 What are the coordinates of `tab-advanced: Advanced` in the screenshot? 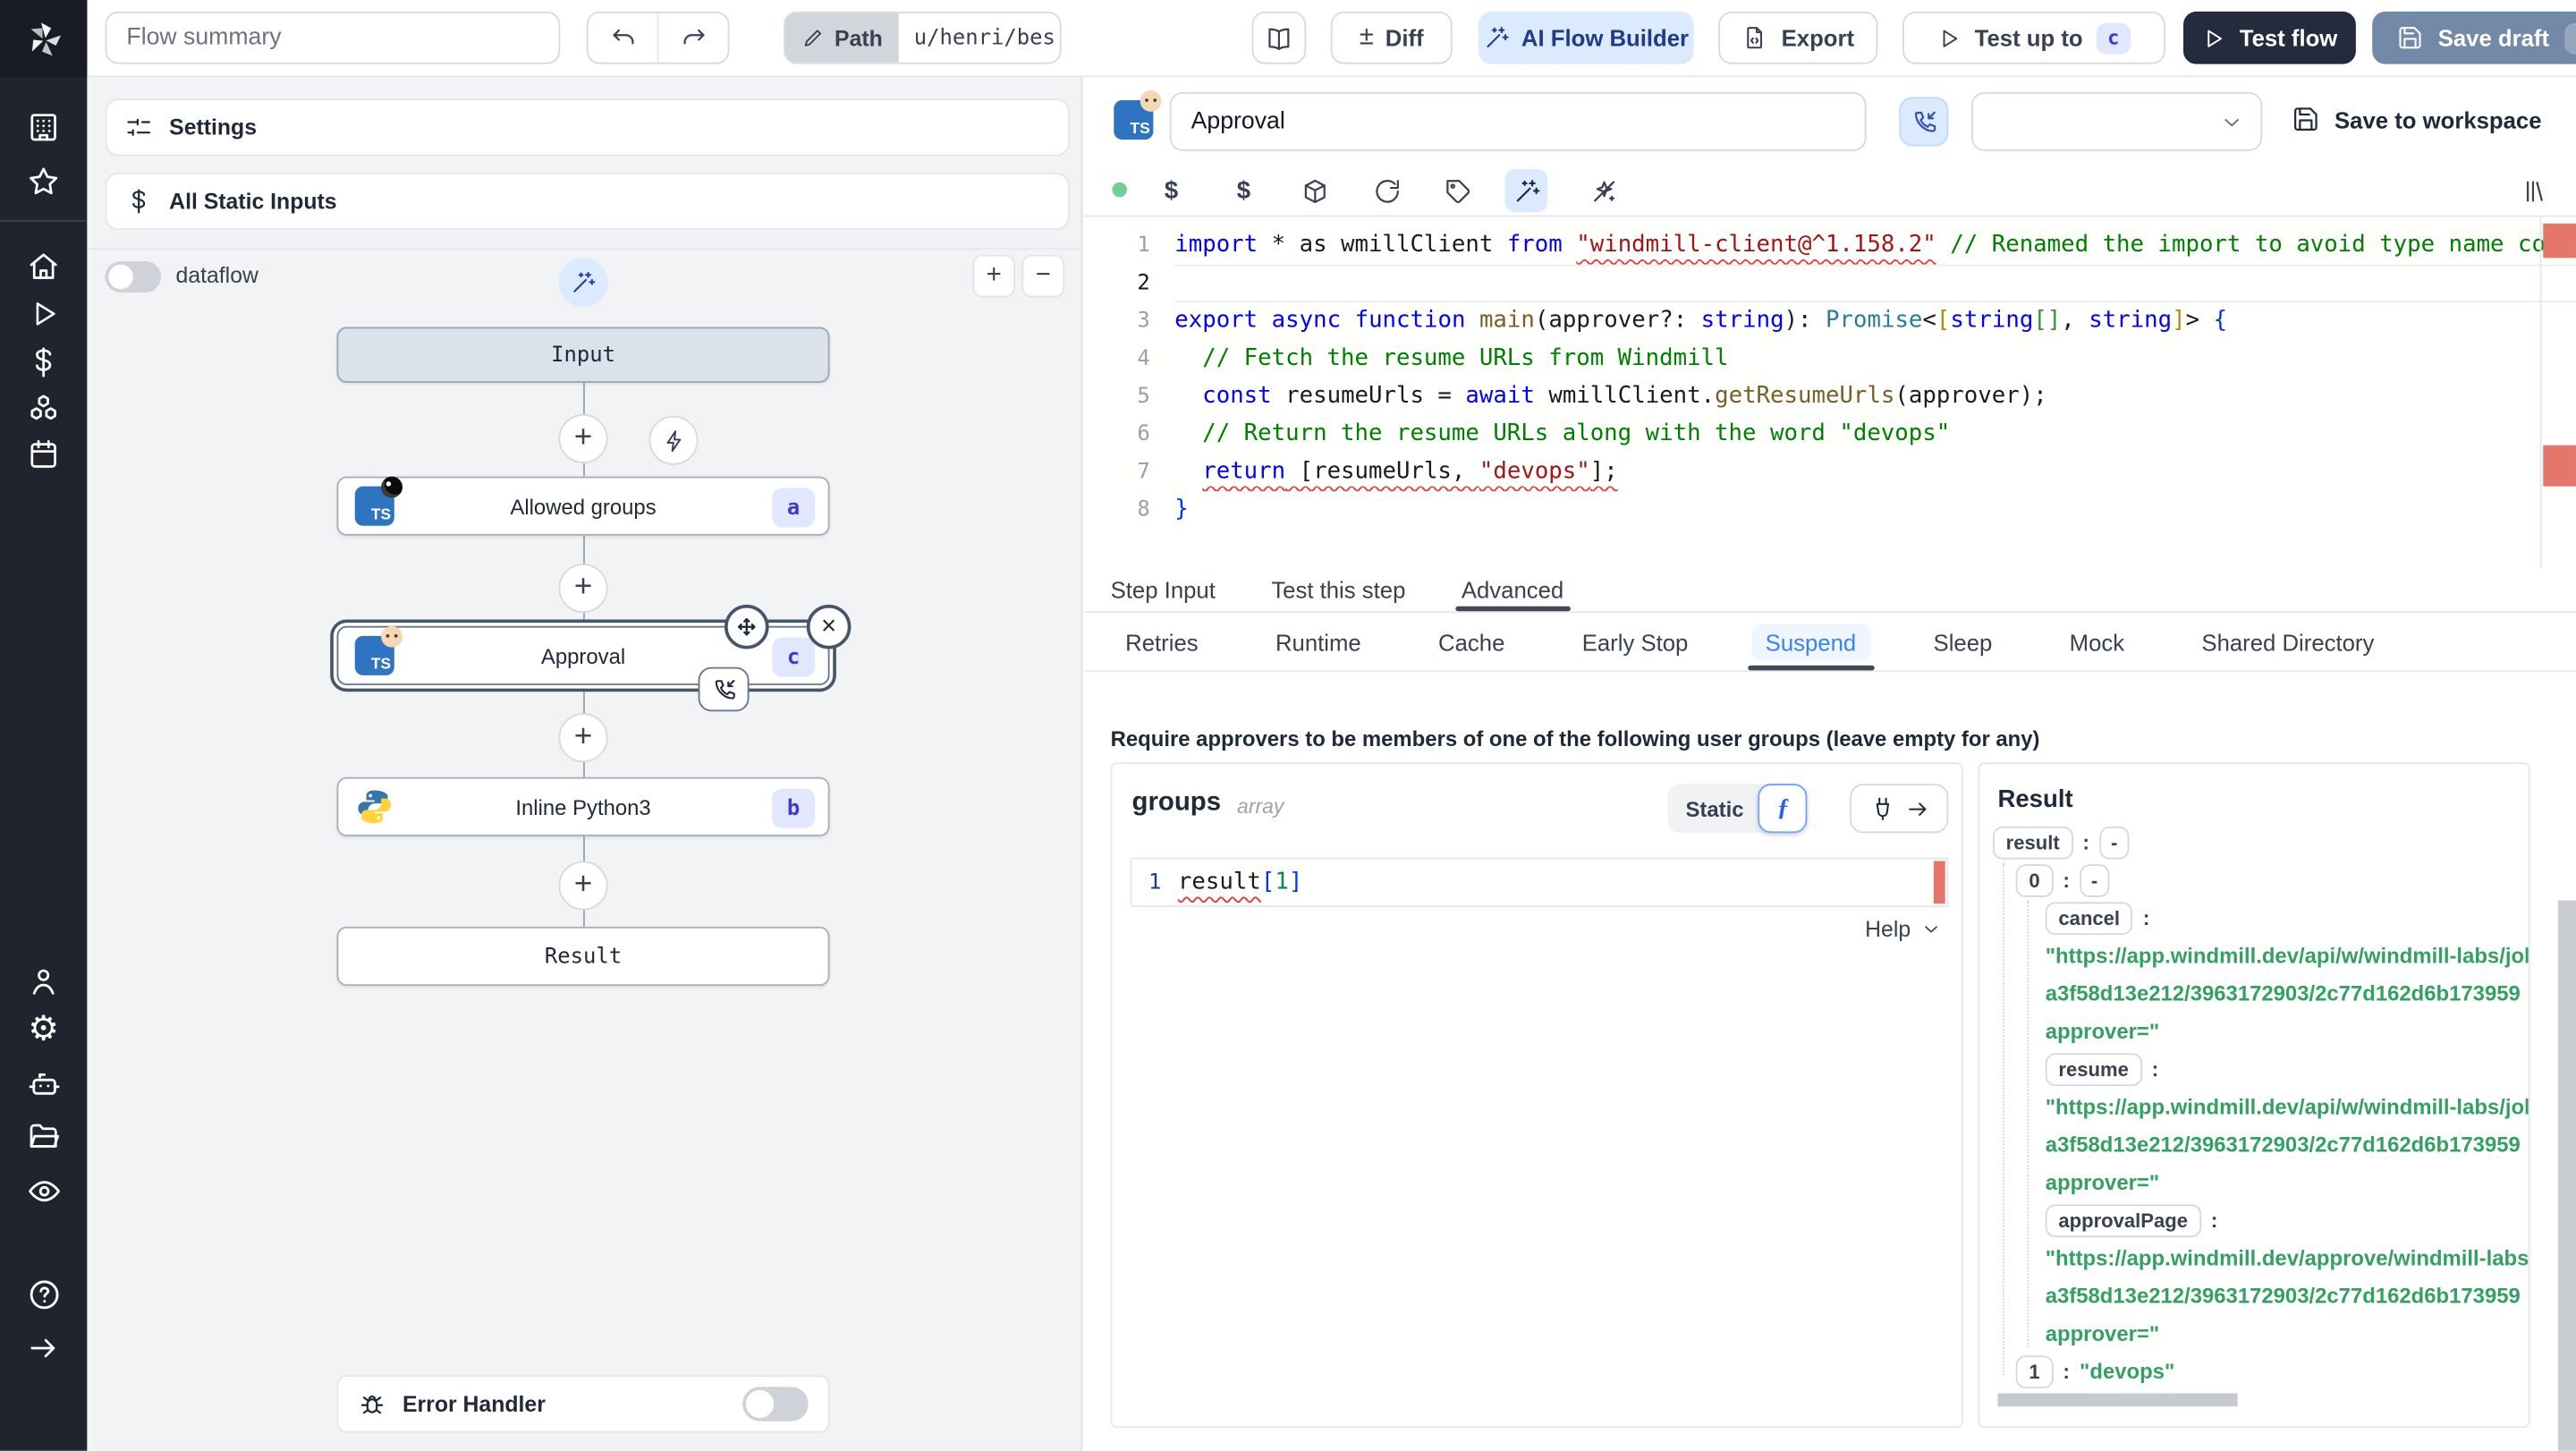 It's located at (1513, 589).